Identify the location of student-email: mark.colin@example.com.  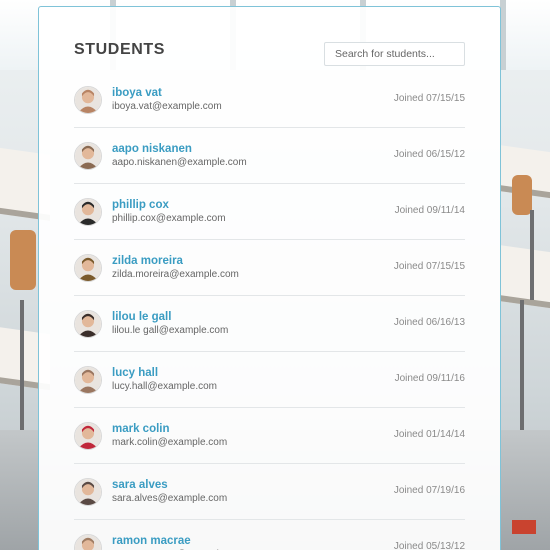
(170, 442).